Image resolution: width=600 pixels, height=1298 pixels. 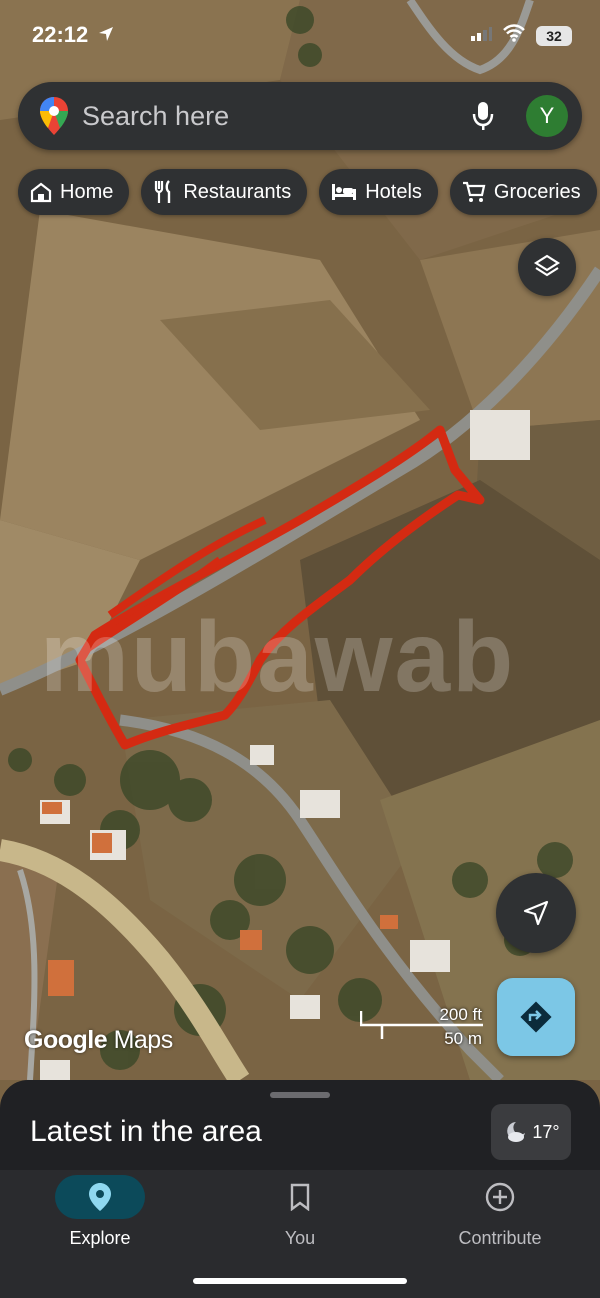 What do you see at coordinates (300, 1125) in the screenshot?
I see `bottom-sheet: Latest in the area 17°` at bounding box center [300, 1125].